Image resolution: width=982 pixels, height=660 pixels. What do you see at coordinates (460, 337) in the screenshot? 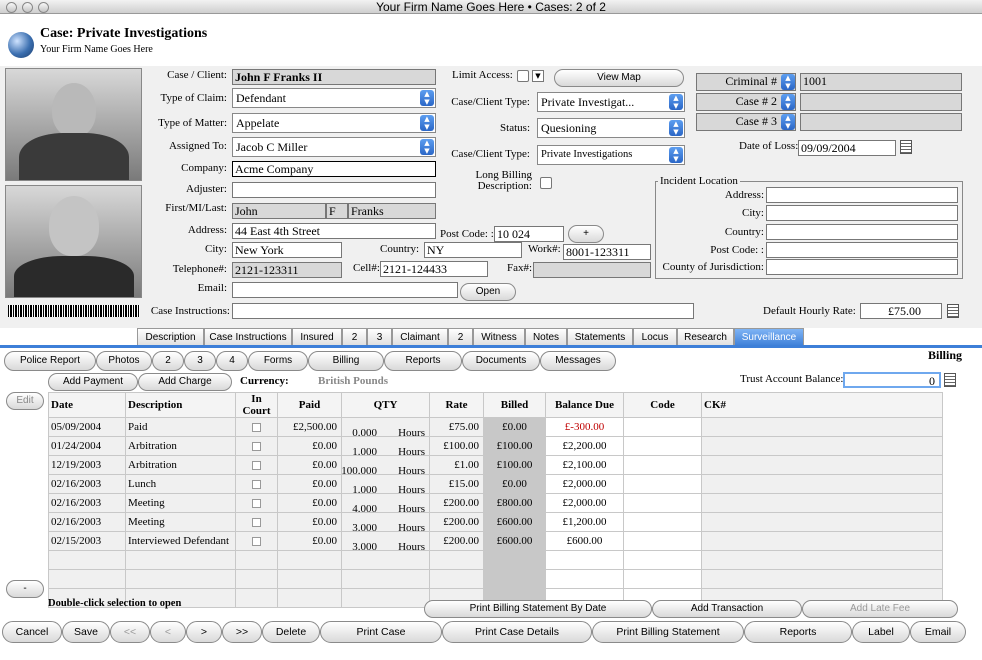
I see `tab-claimant-2: 2` at bounding box center [460, 337].